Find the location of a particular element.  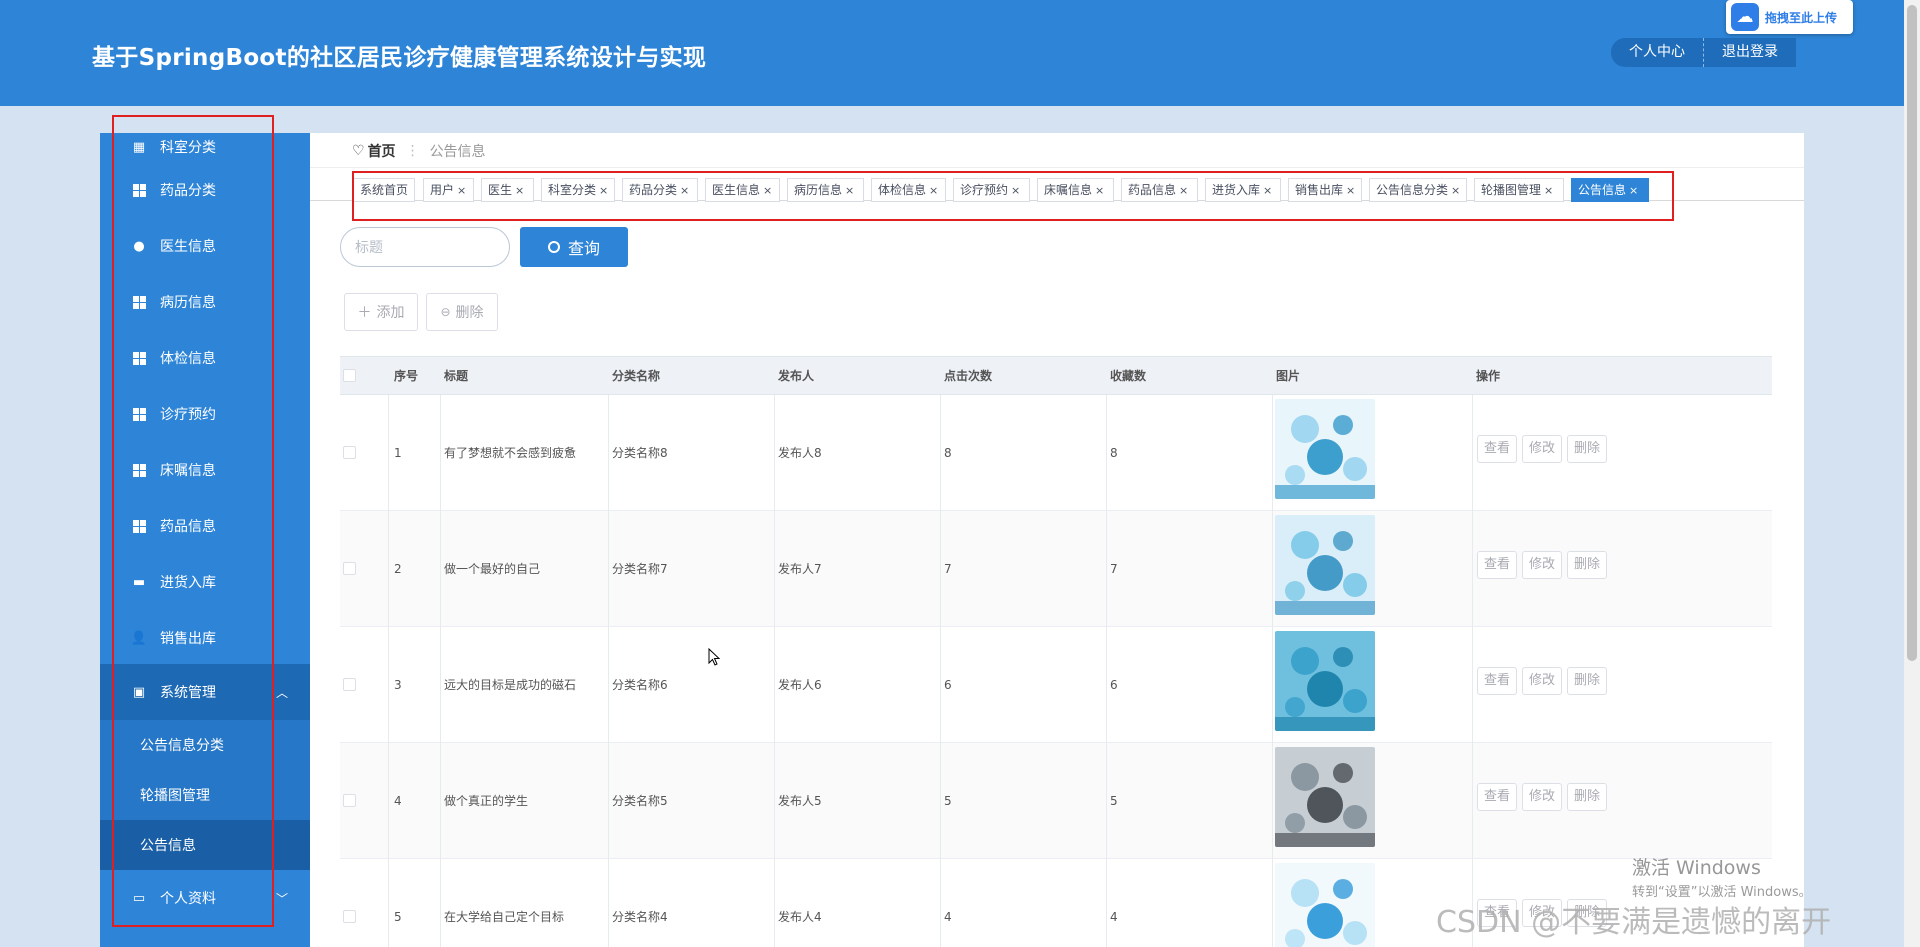

sidebar-item-medical-records: 病历信息 is located at coordinates (205, 302).